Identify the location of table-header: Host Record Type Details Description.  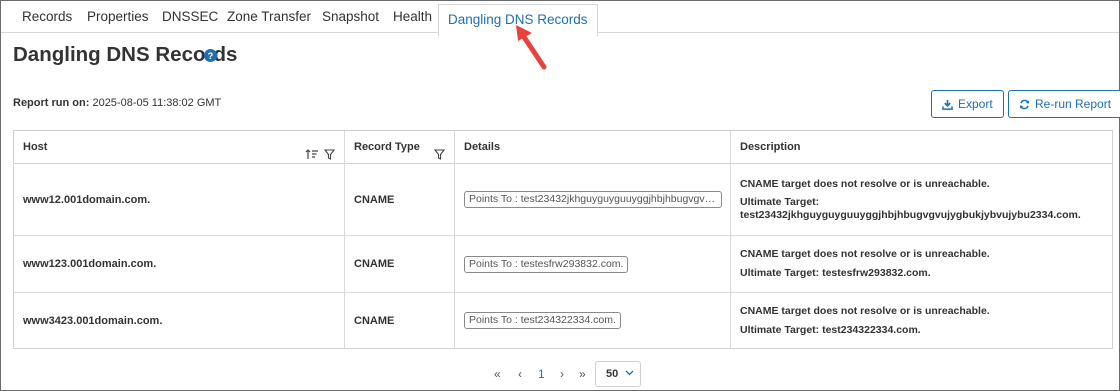
(563, 147).